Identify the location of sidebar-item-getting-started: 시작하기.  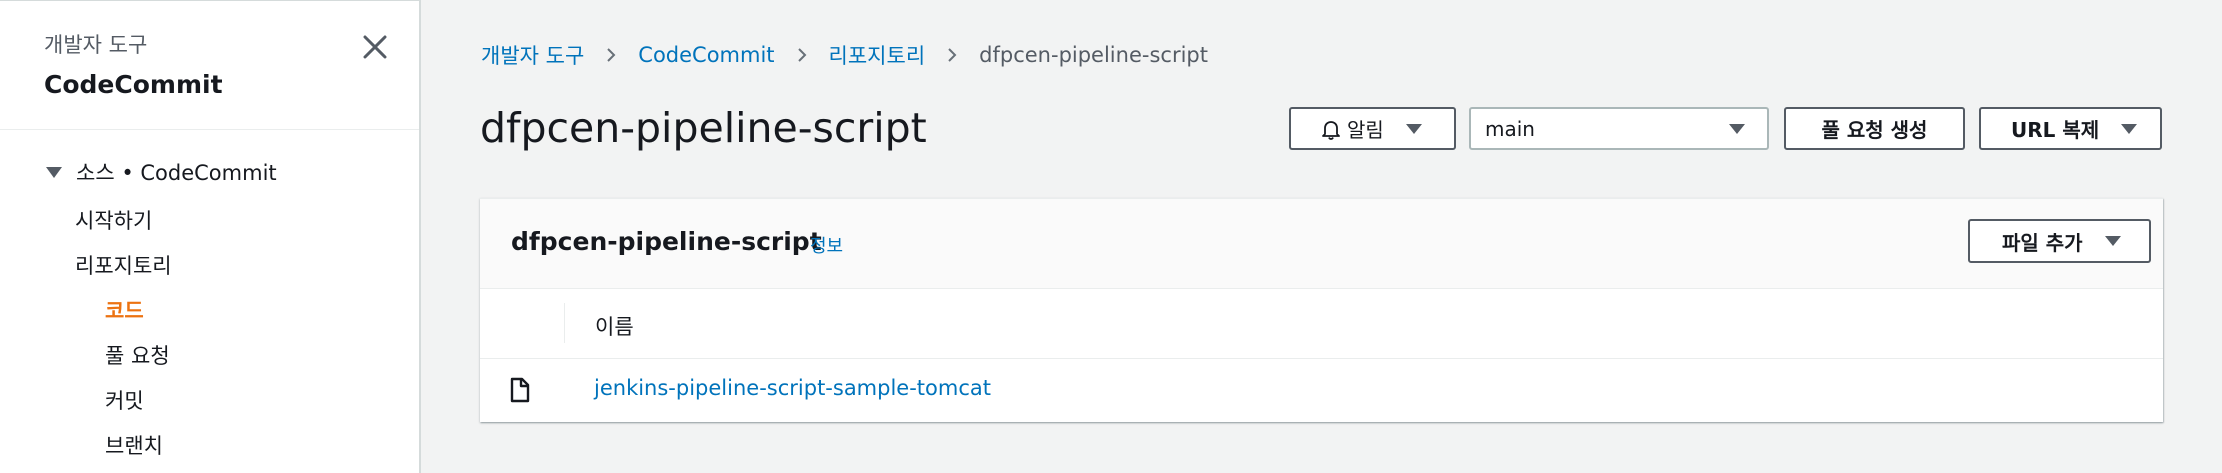
(113, 220).